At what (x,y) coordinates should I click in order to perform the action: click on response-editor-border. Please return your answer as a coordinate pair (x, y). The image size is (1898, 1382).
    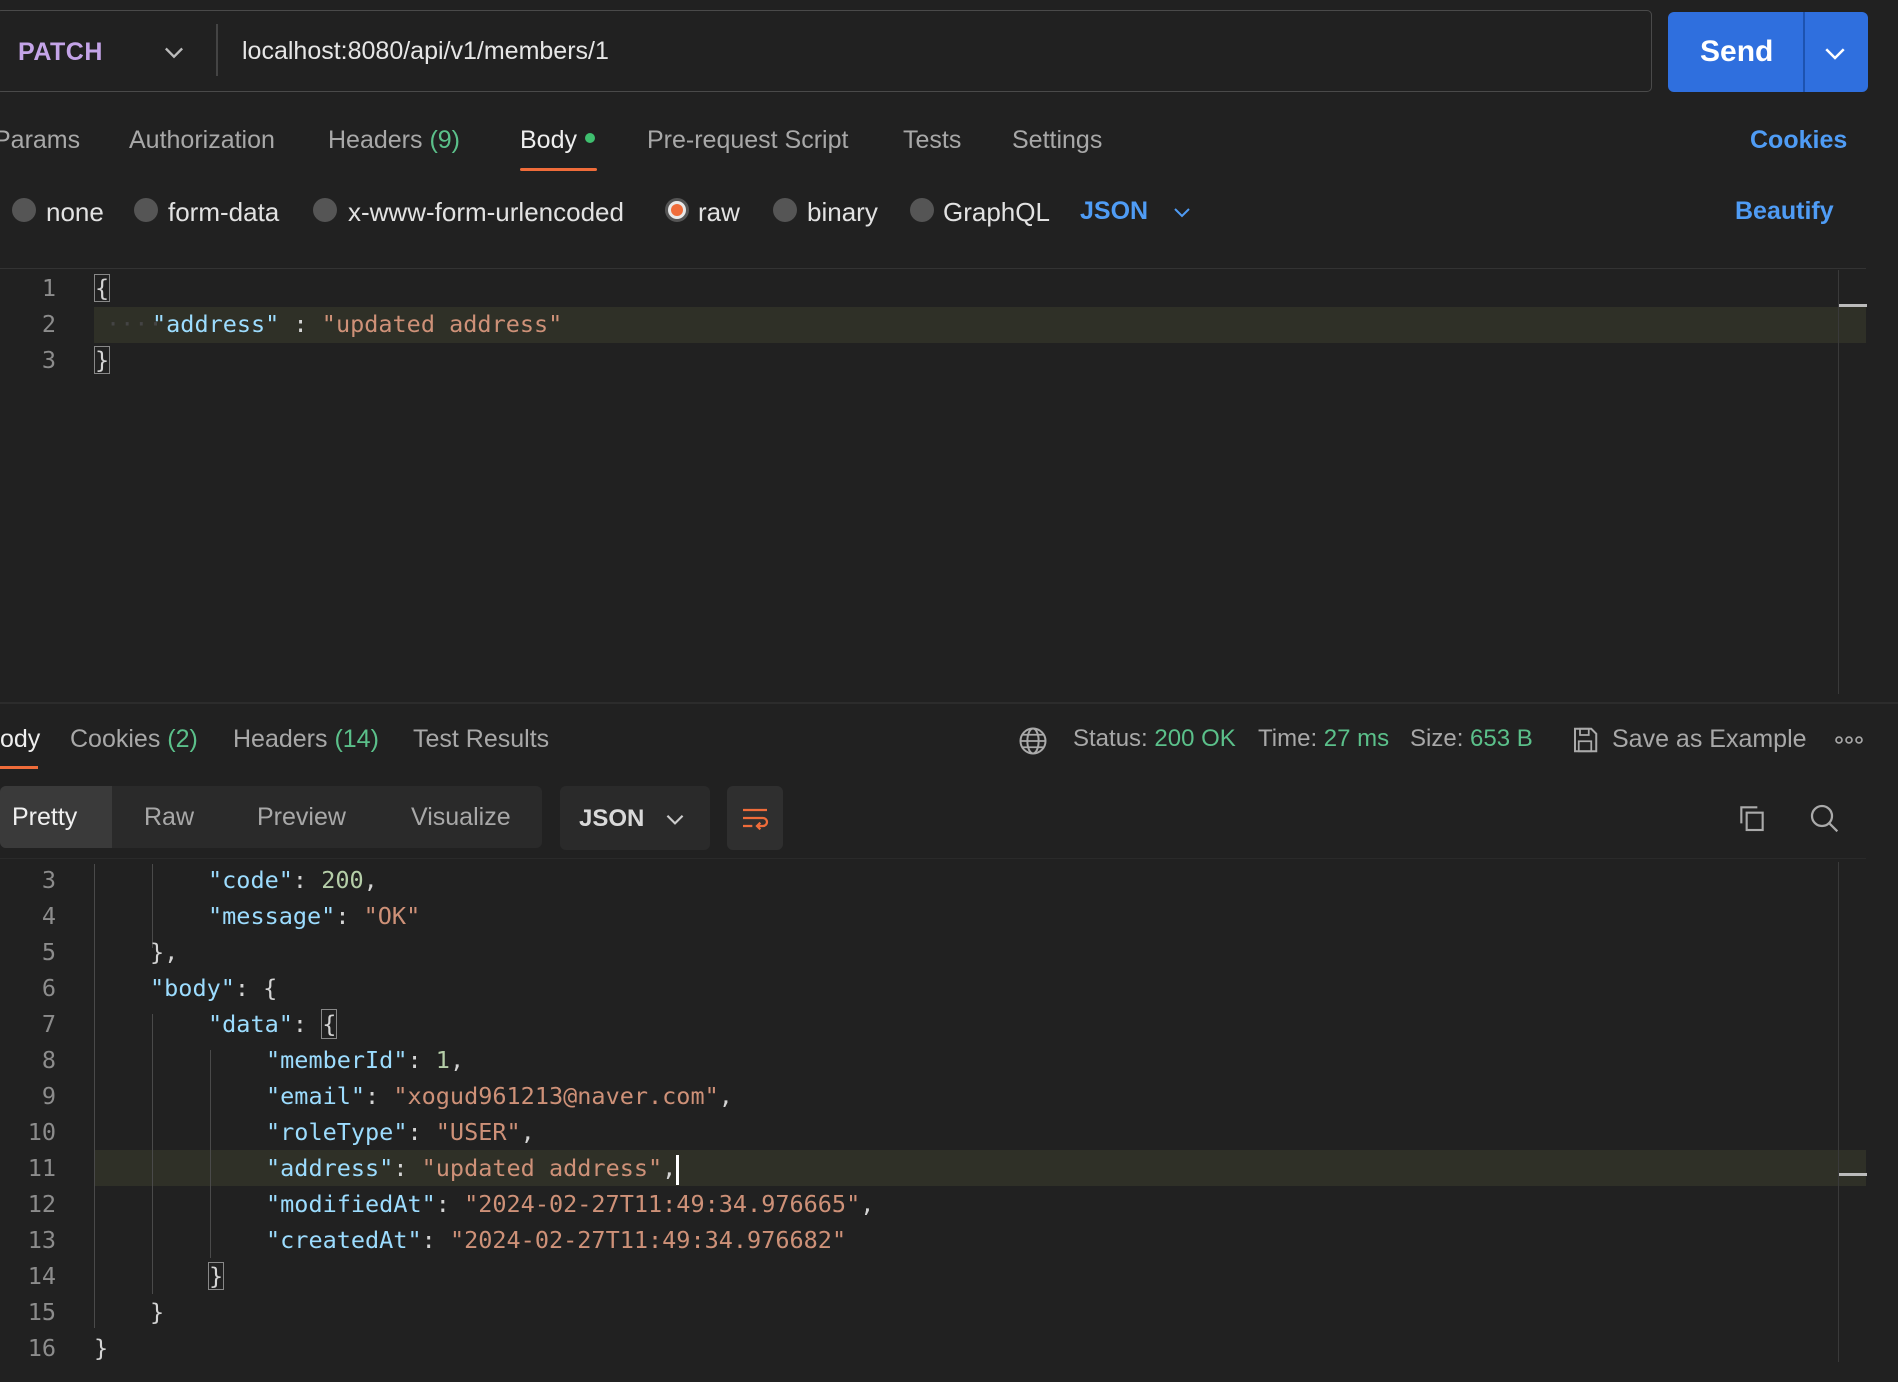
    Looking at the image, I should click on (933, 858).